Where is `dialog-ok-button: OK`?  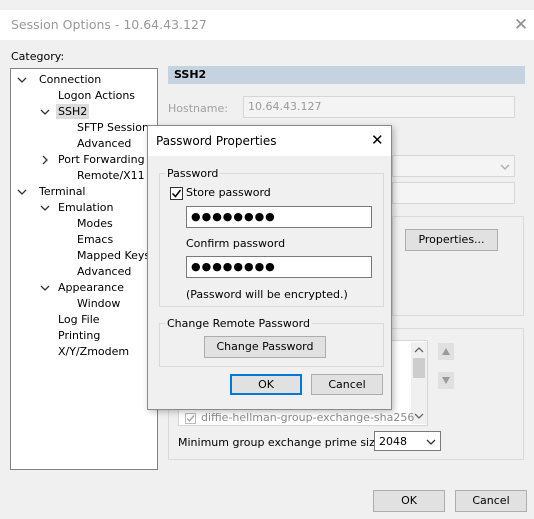
dialog-ok-button: OK is located at coordinates (266, 384).